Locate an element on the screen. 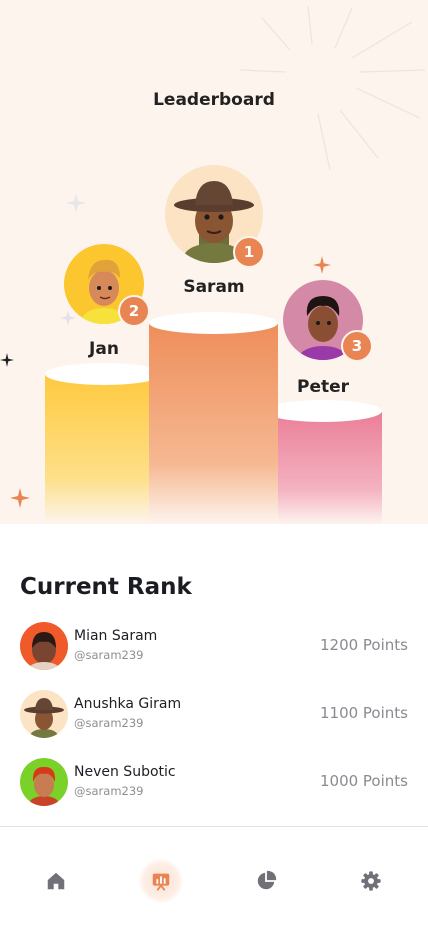 Image resolution: width=428 pixels, height=926 pixels. rank-row-points: 1200 Points is located at coordinates (363, 645).